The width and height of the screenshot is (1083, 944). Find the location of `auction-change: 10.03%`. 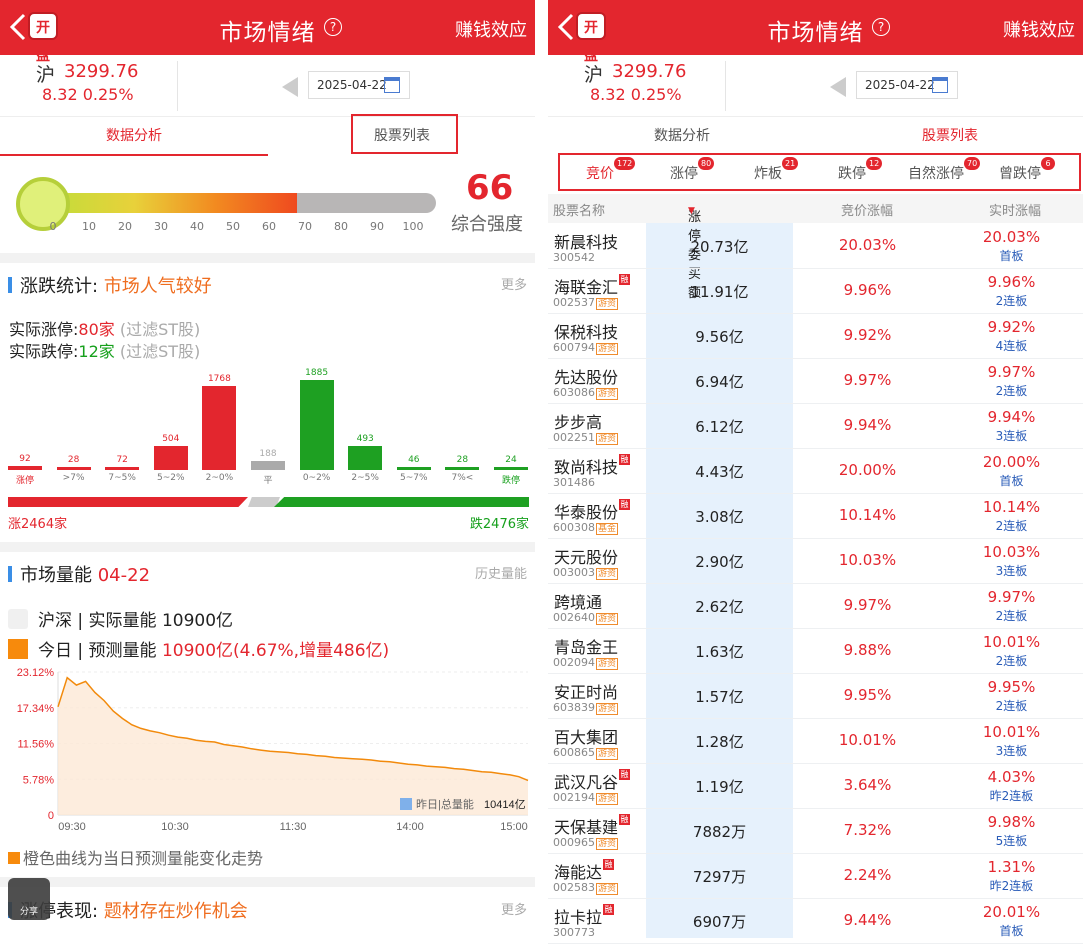

auction-change: 10.03% is located at coordinates (867, 560).